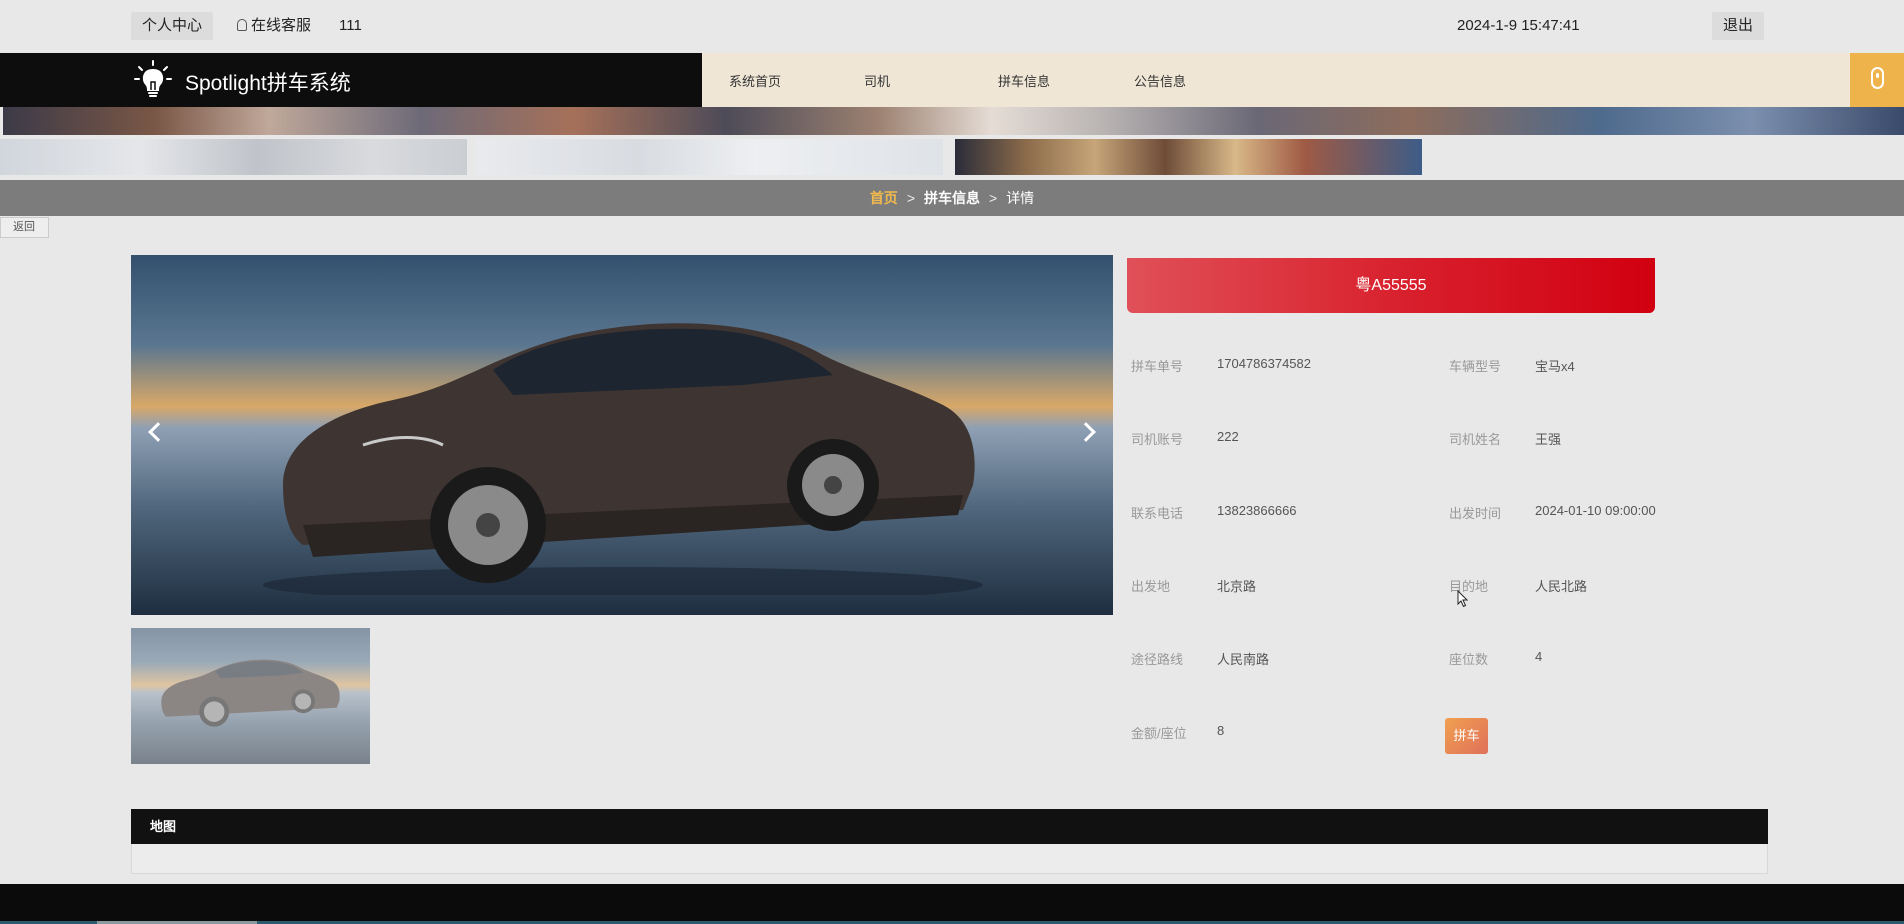 The height and width of the screenshot is (924, 1904). What do you see at coordinates (281, 25) in the screenshot?
I see `online-service-label: 在线客服` at bounding box center [281, 25].